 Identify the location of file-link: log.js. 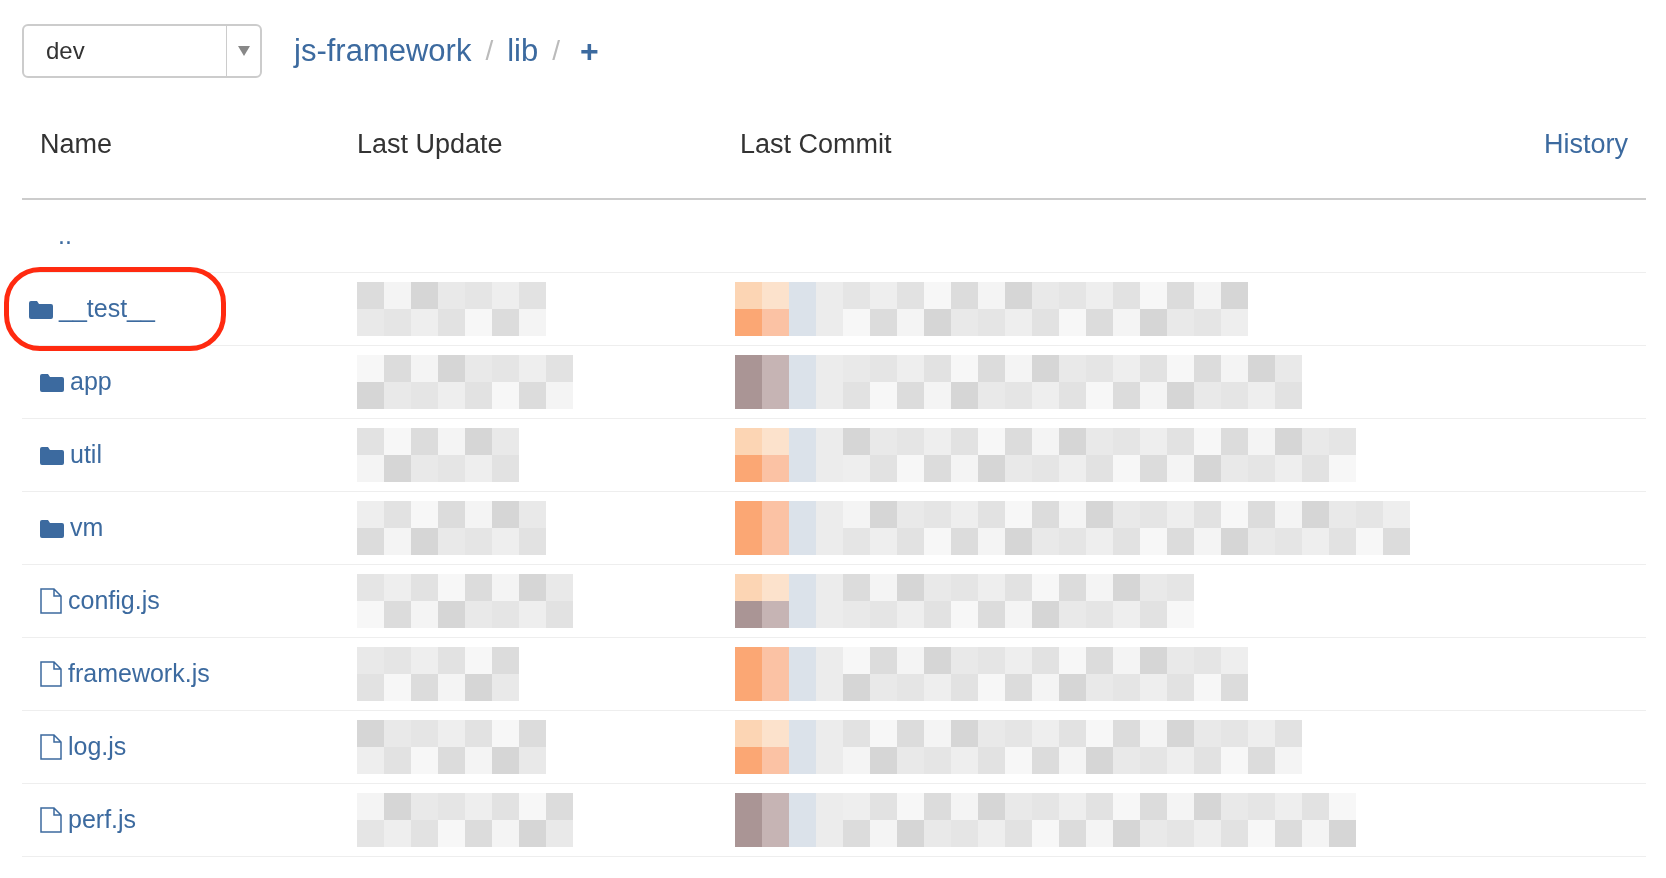
(83, 747).